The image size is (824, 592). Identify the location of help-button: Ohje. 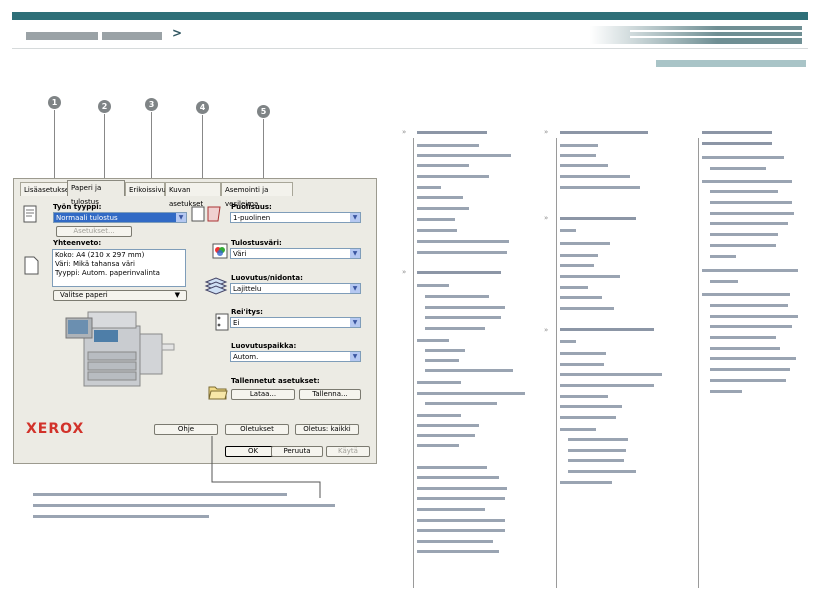
(186, 429).